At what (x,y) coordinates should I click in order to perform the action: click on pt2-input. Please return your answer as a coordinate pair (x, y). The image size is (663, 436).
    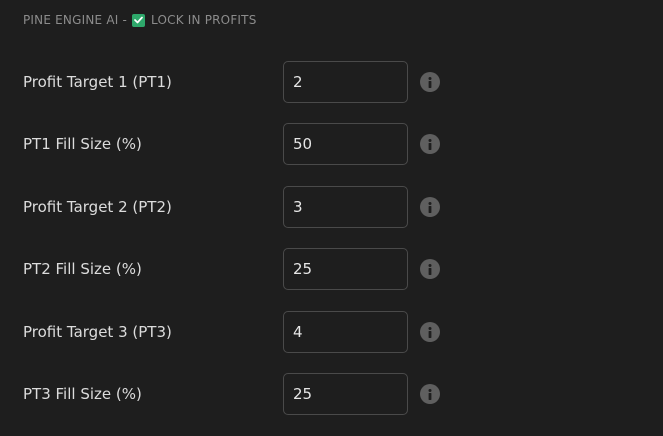
    Looking at the image, I should click on (345, 207).